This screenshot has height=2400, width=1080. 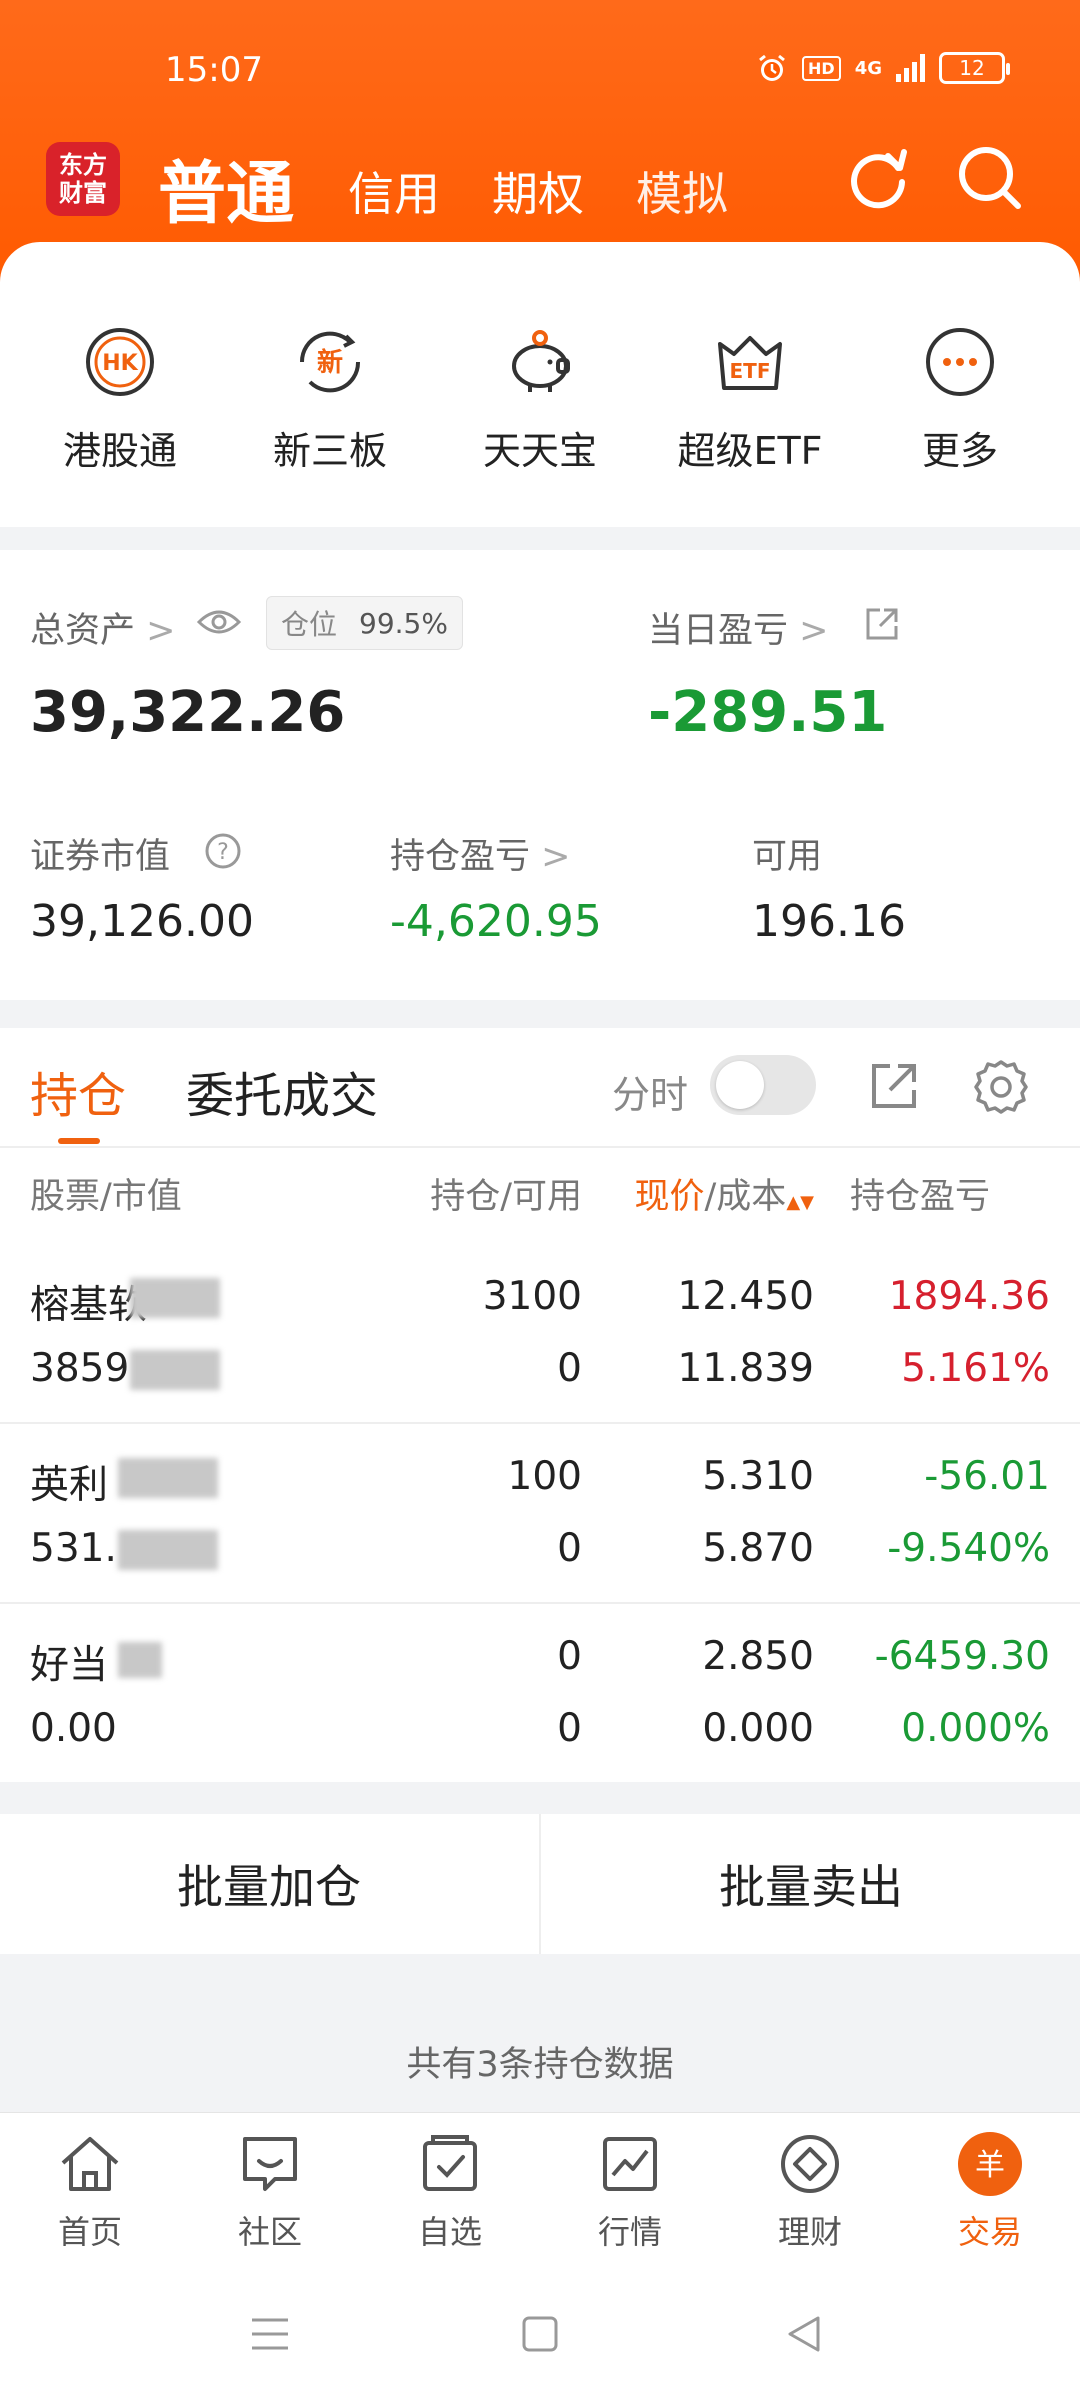 I want to click on daily-pnl-link: 当日盈亏 >, so click(x=738, y=627).